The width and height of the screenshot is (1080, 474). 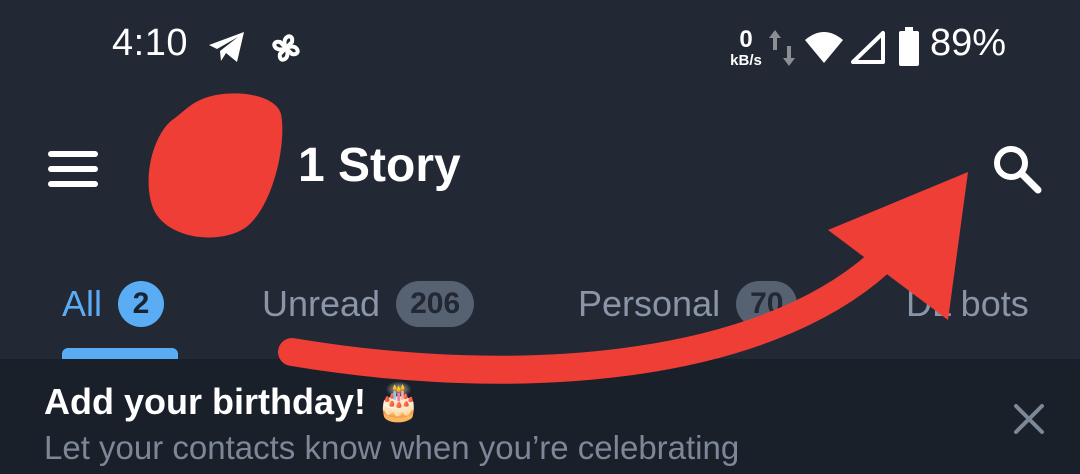 What do you see at coordinates (767, 304) in the screenshot?
I see `tab-badge: 70` at bounding box center [767, 304].